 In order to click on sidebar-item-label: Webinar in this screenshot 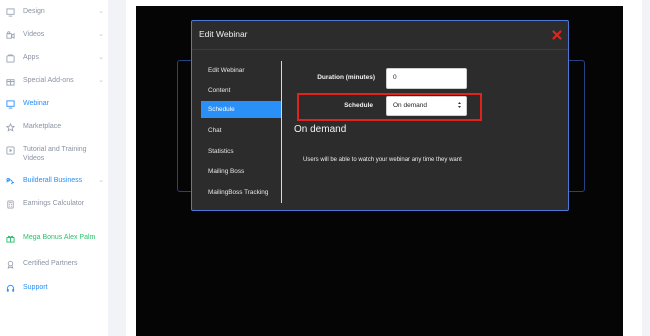, I will do `click(36, 103)`.